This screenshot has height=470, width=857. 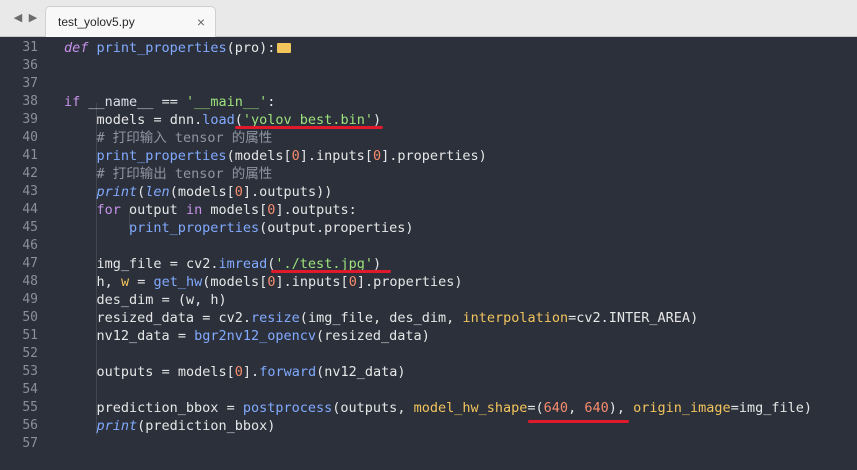 I want to click on line-number: 47, so click(x=30, y=263).